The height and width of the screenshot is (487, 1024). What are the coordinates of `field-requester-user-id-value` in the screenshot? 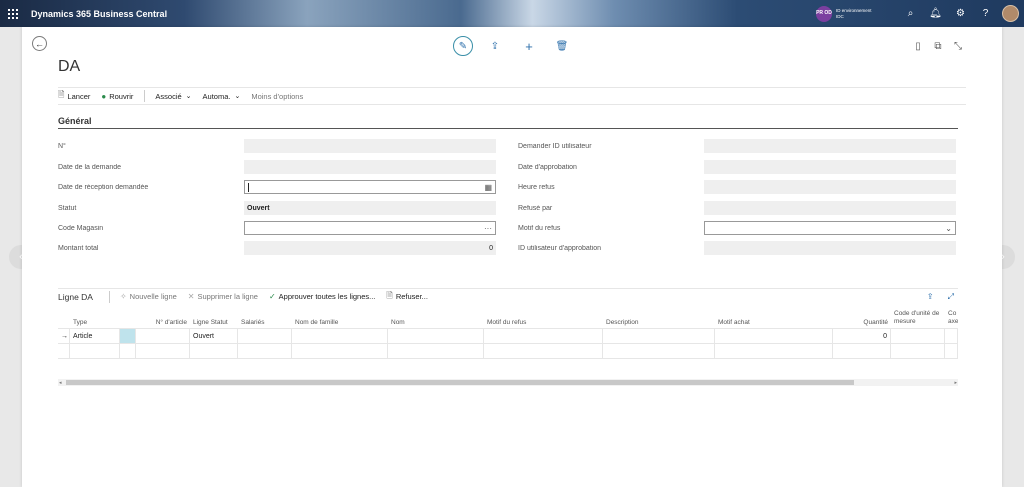 It's located at (830, 146).